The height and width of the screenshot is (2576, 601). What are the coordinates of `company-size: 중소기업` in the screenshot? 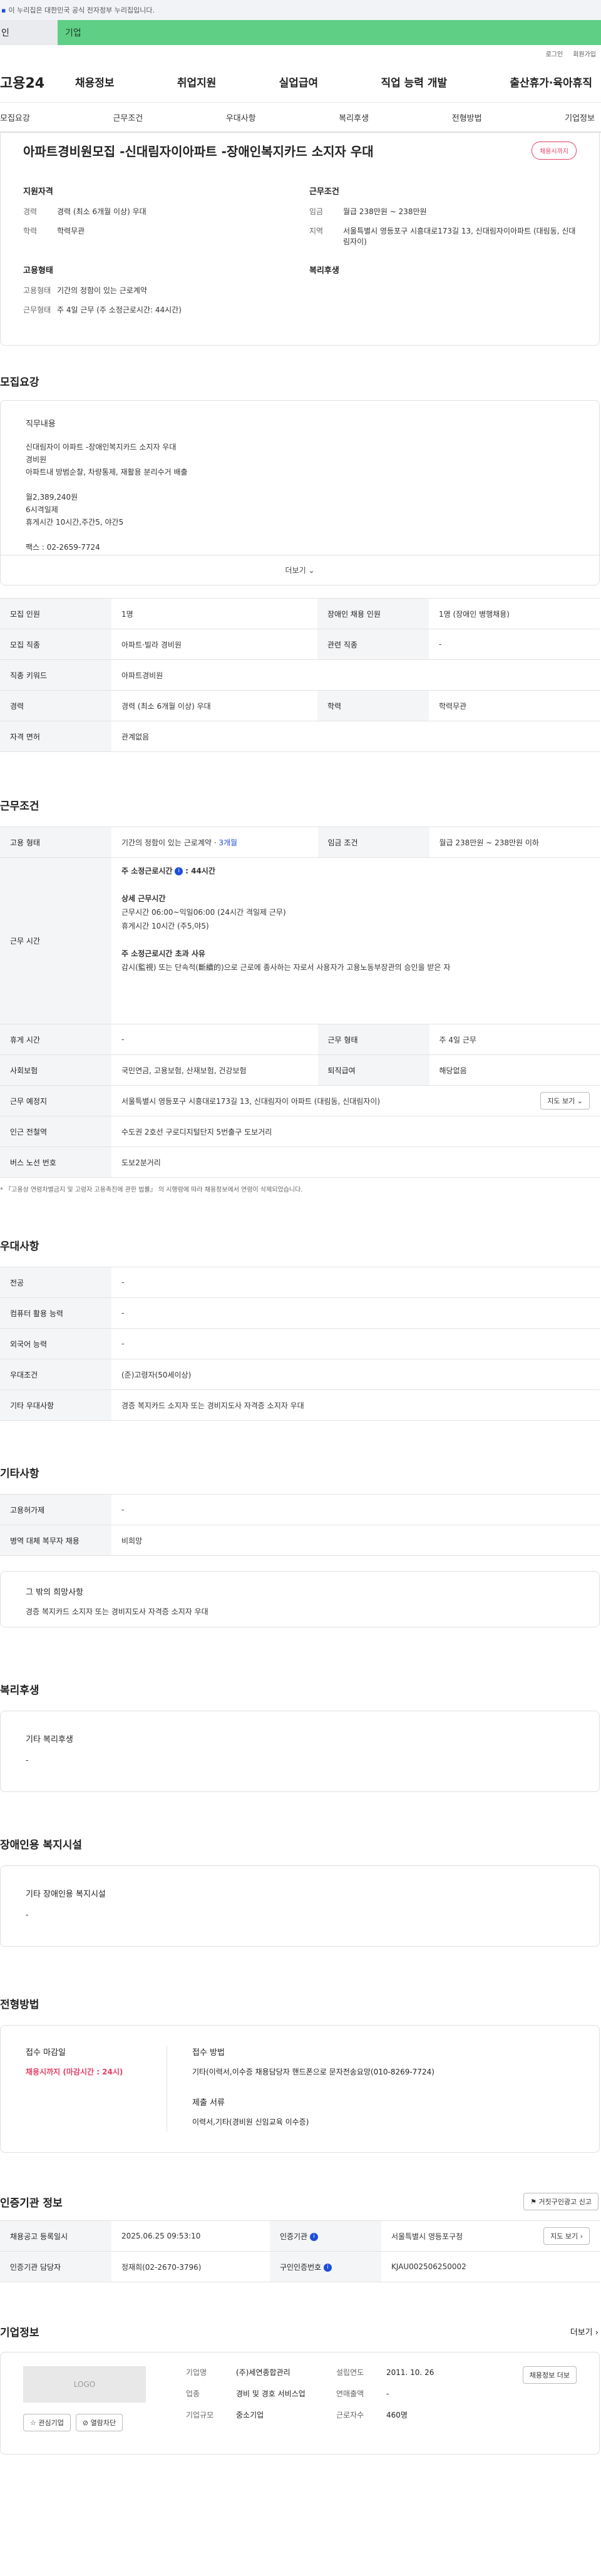 It's located at (250, 2415).